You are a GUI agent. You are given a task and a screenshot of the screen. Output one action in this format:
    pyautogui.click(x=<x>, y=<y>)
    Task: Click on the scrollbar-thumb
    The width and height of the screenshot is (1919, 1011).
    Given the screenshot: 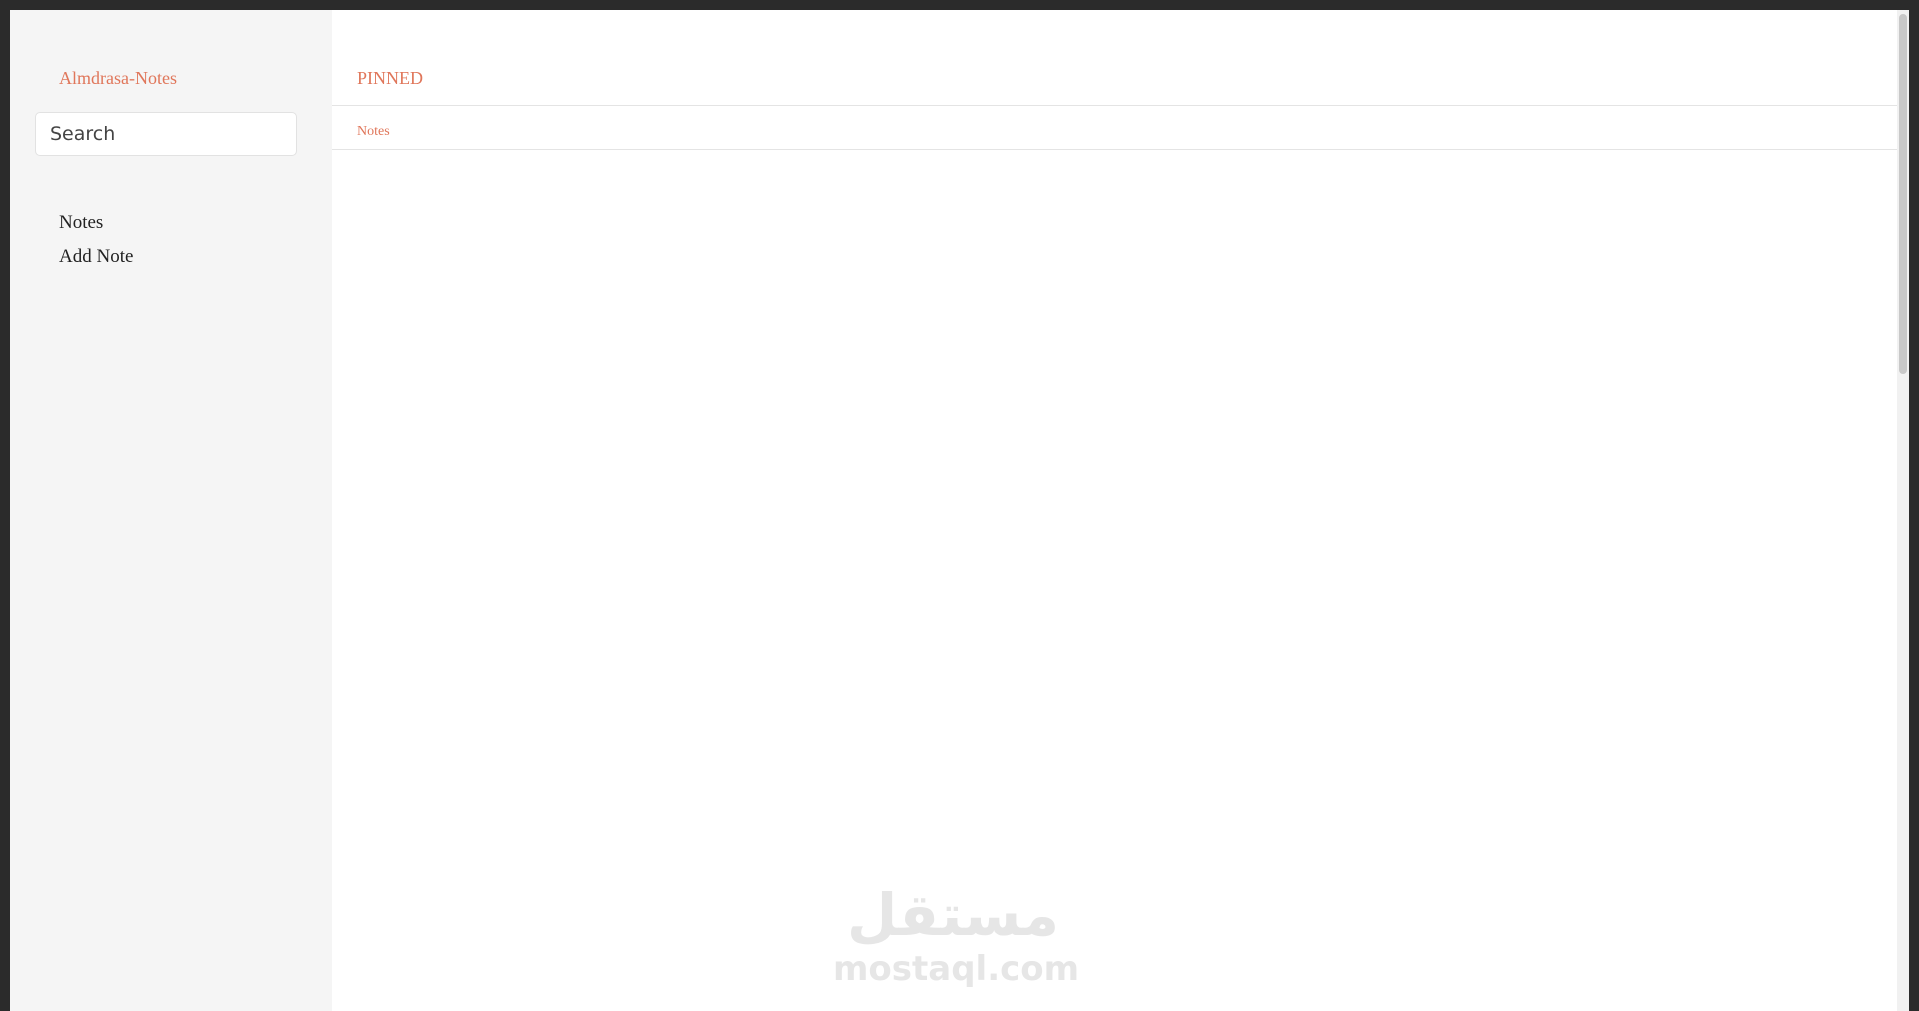 What is the action you would take?
    pyautogui.click(x=1903, y=194)
    